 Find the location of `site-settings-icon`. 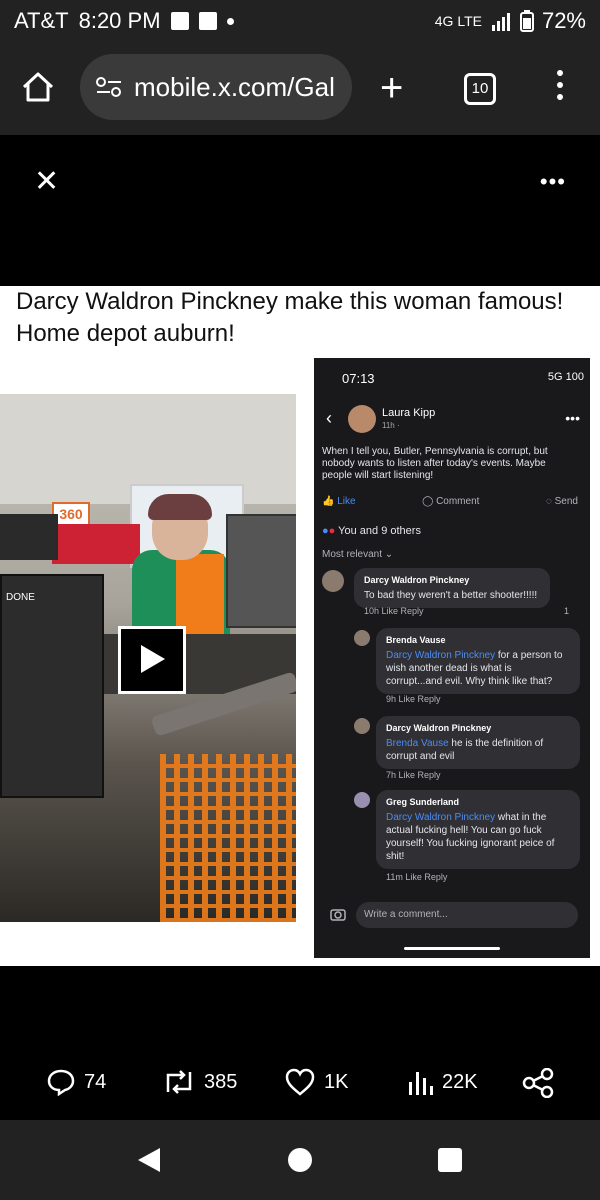

site-settings-icon is located at coordinates (109, 87).